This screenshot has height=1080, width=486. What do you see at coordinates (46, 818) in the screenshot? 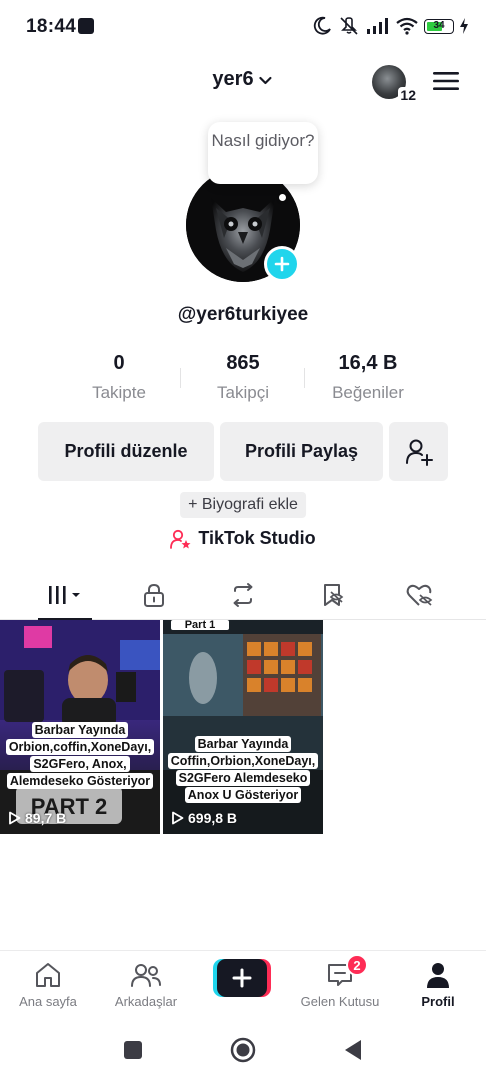
I see `view-count-text: 89,7 B` at bounding box center [46, 818].